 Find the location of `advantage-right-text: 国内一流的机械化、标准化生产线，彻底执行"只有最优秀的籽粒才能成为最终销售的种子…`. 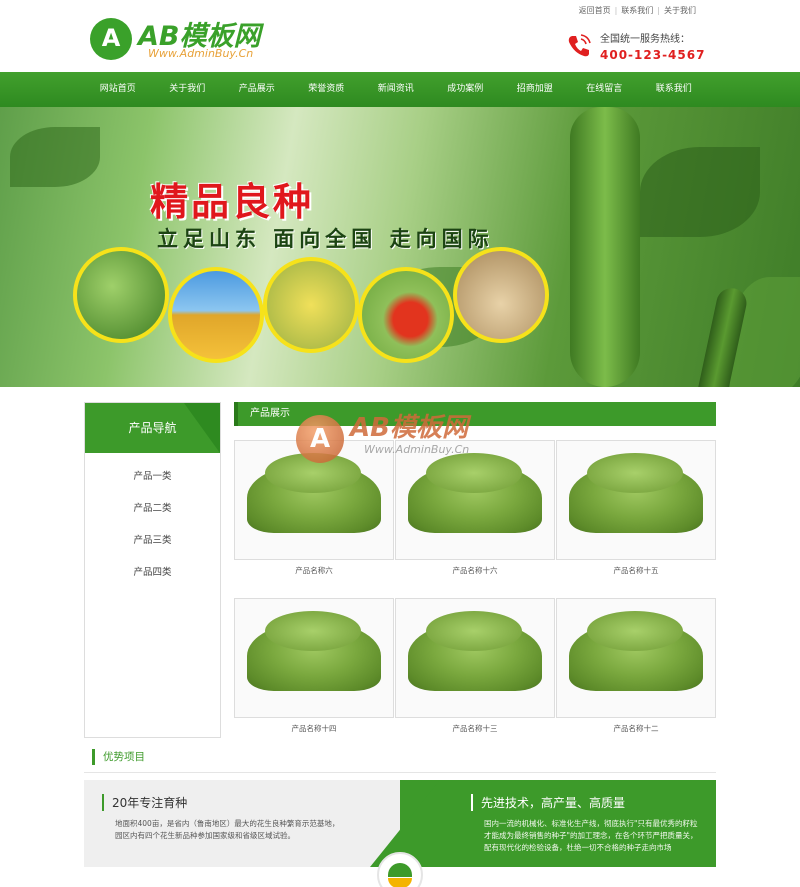

advantage-right-text: 国内一流的机械化、标准化生产线，彻底执行"只有最优秀的籽粒才能成为最终销售的种子… is located at coordinates (591, 835).